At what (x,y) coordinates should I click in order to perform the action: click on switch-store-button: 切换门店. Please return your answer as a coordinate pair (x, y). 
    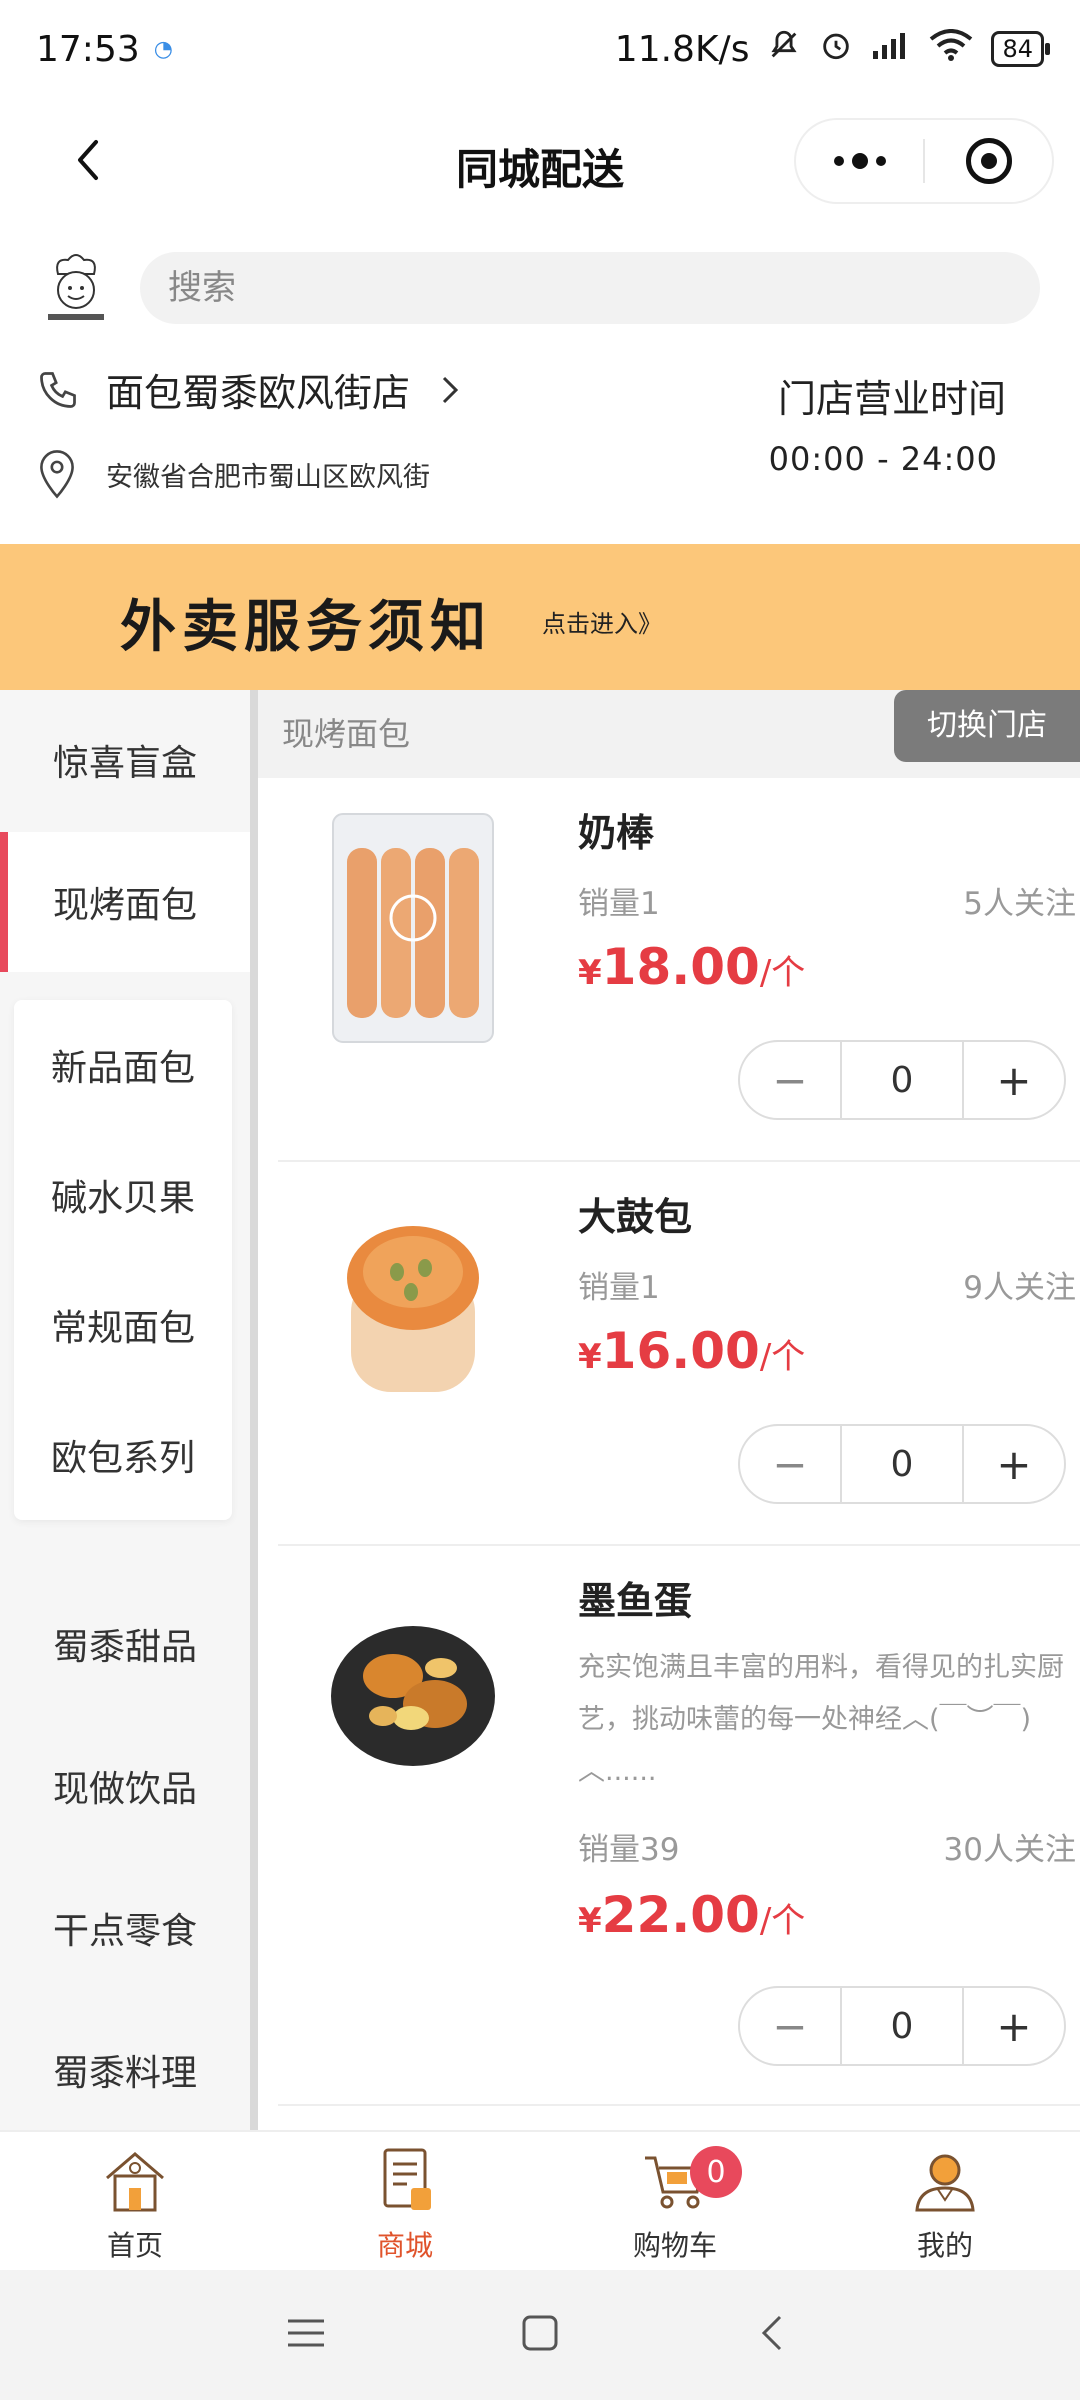
    Looking at the image, I should click on (987, 726).